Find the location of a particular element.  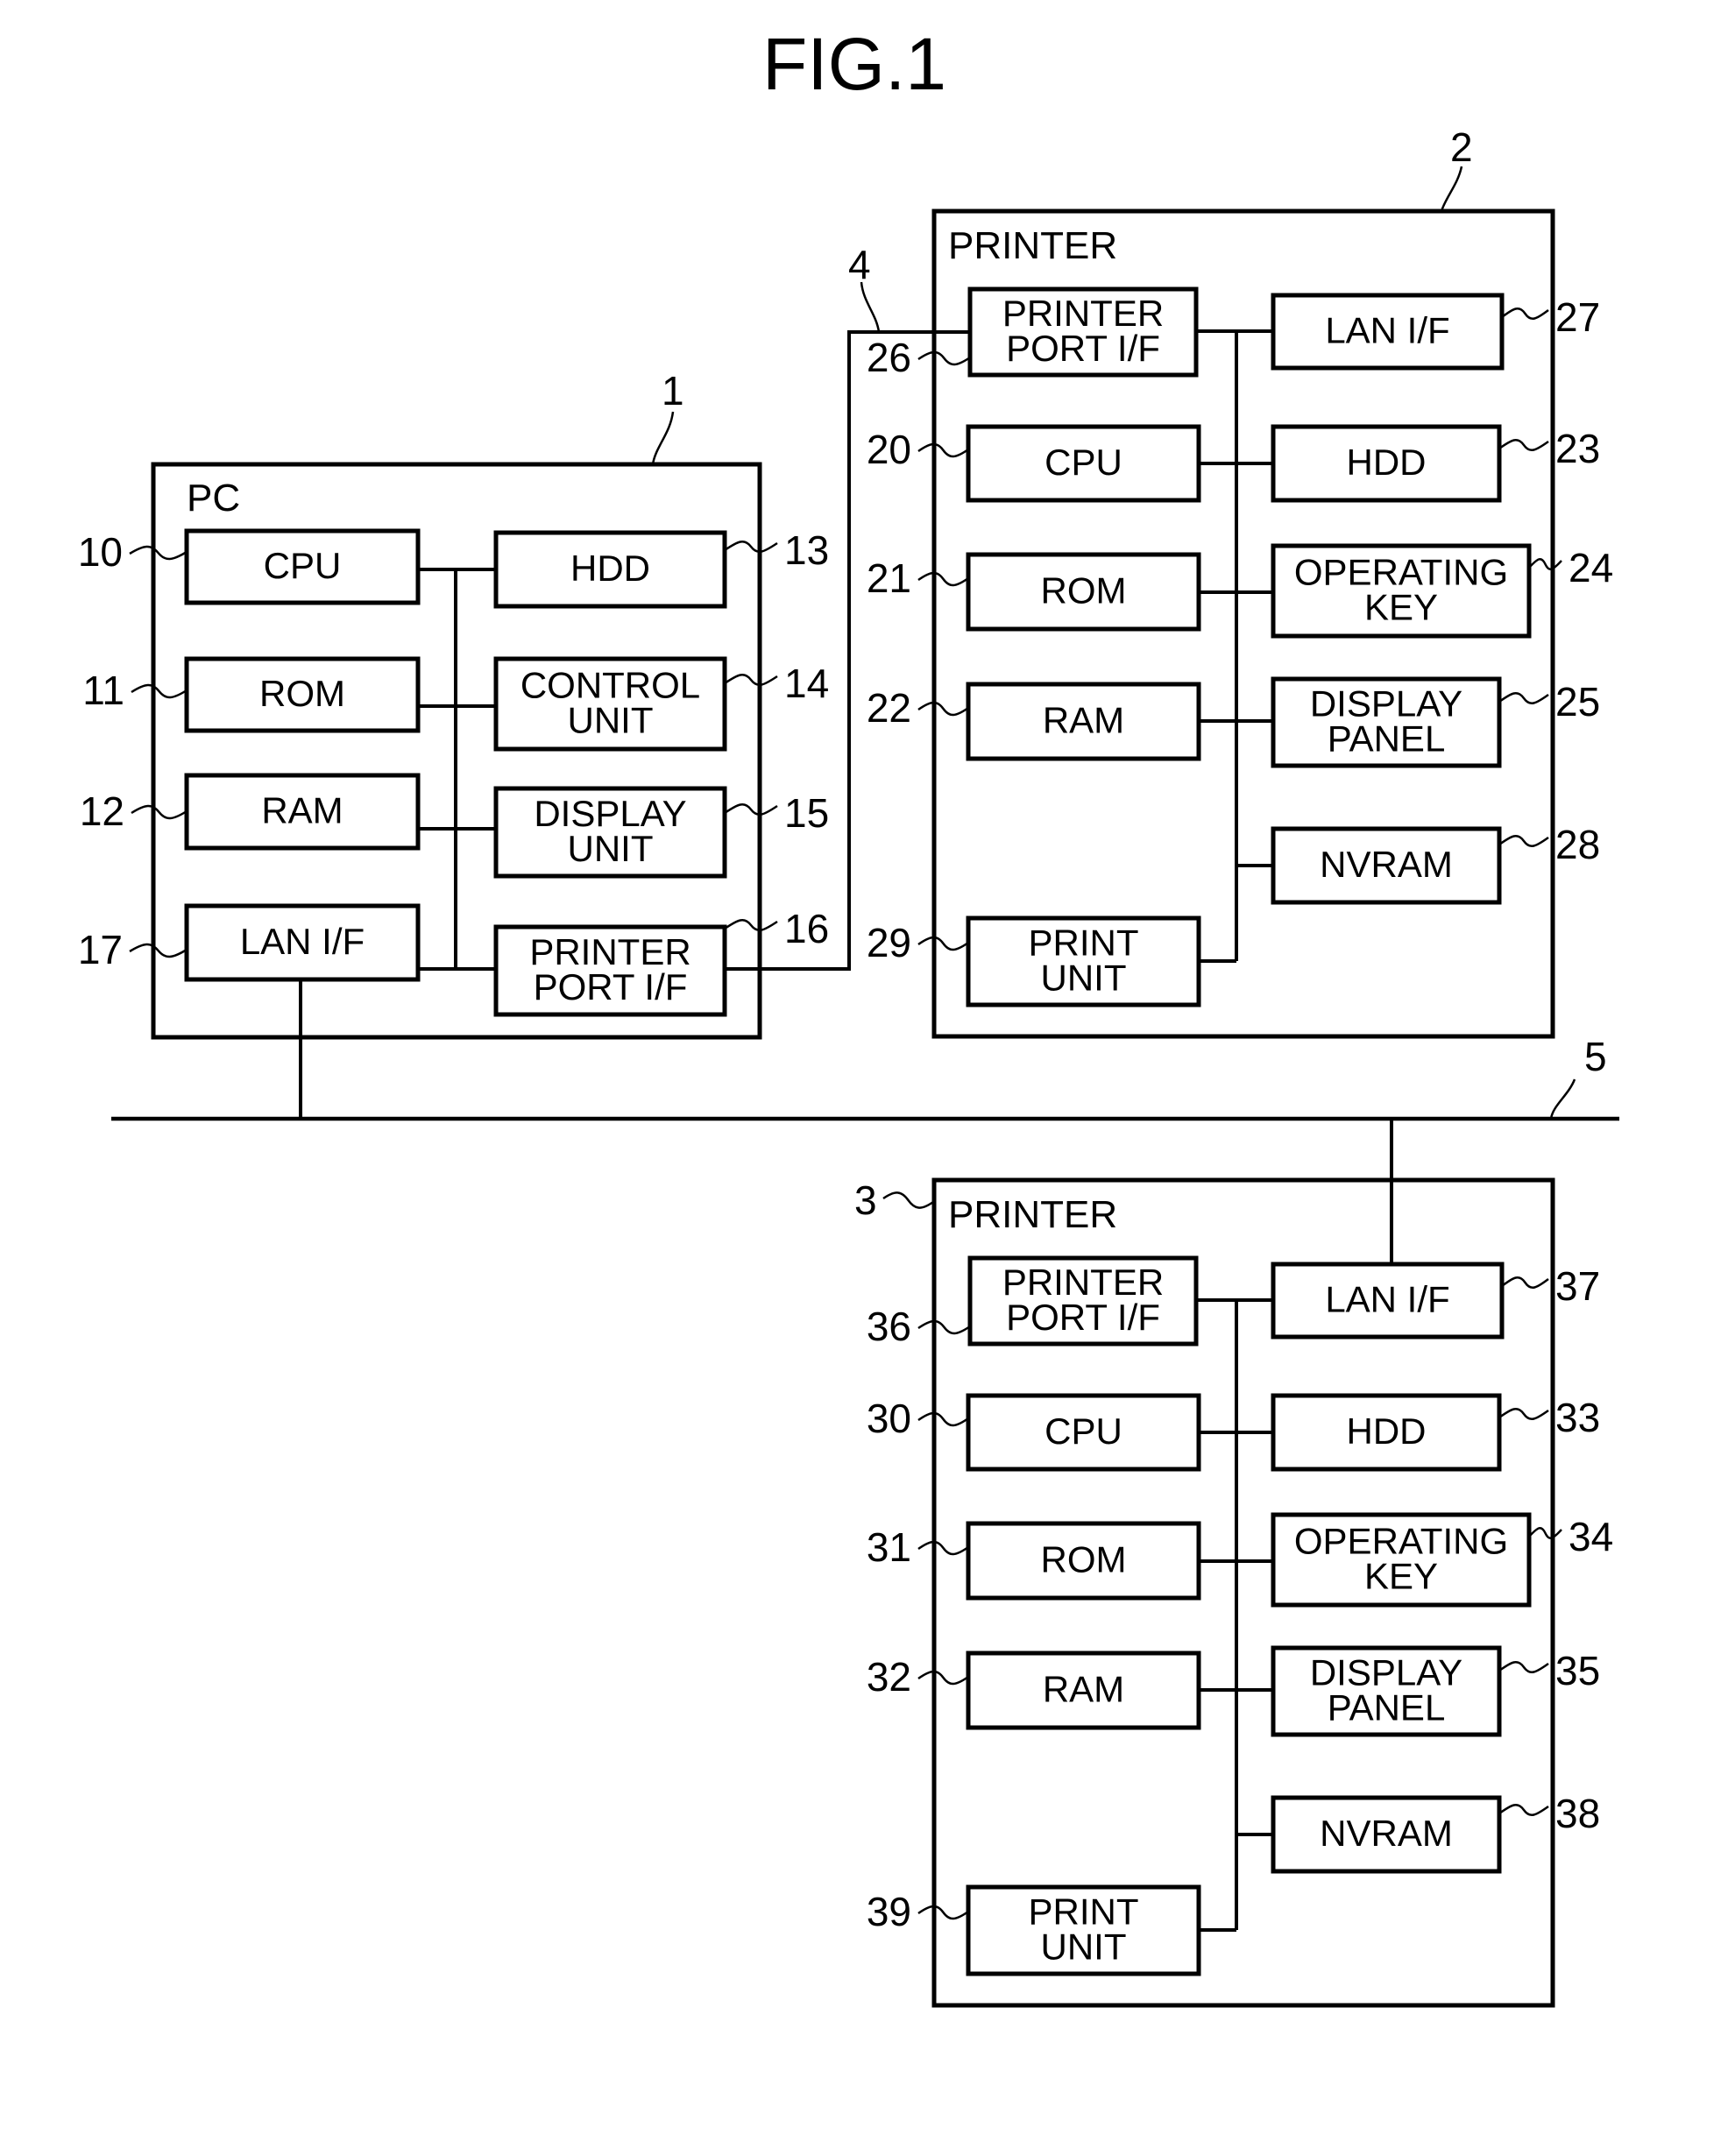

printer-a-header: PRINTER is located at coordinates (1032, 245).